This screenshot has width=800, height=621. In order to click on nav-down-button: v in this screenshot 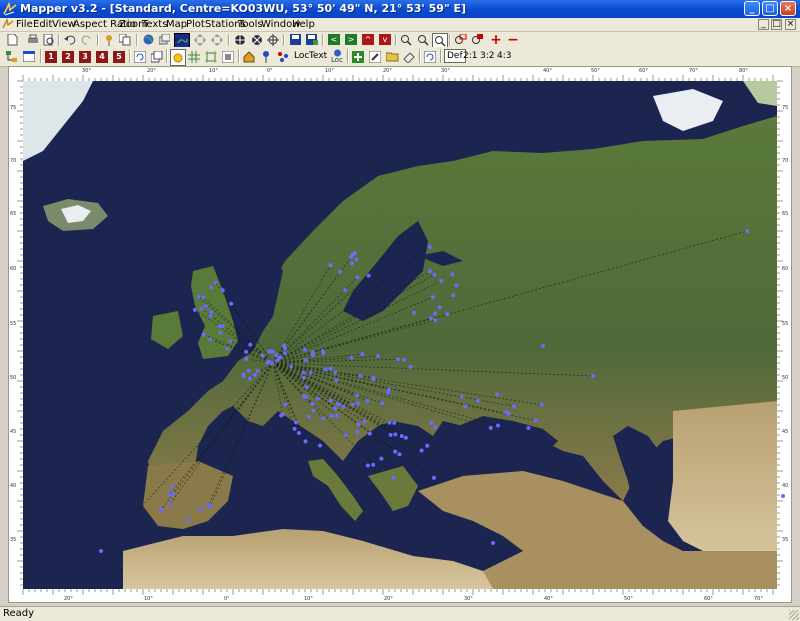, I will do `click(385, 39)`.